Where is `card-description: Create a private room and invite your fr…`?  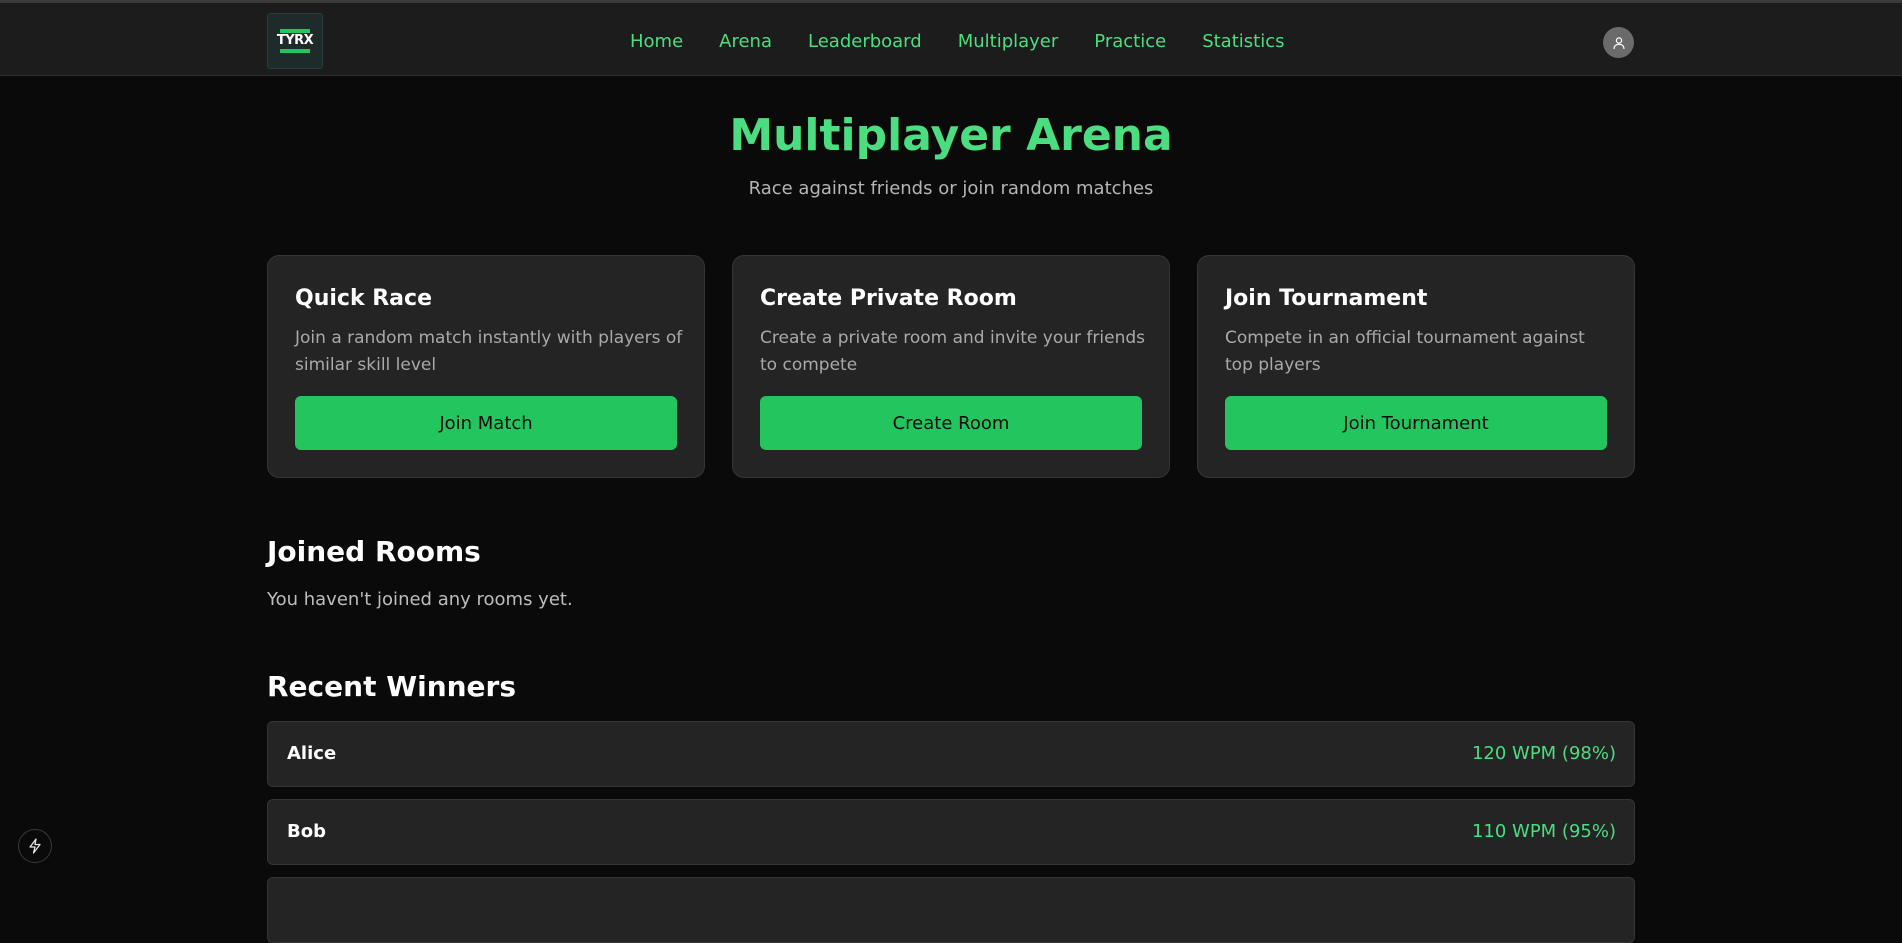
card-description: Create a private room and invite your fr… is located at coordinates (953, 351).